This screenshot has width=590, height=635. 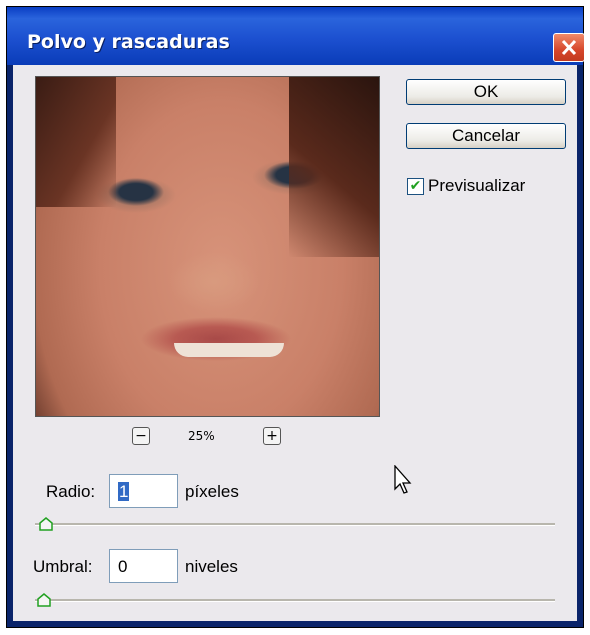 I want to click on close-button, so click(x=569, y=47).